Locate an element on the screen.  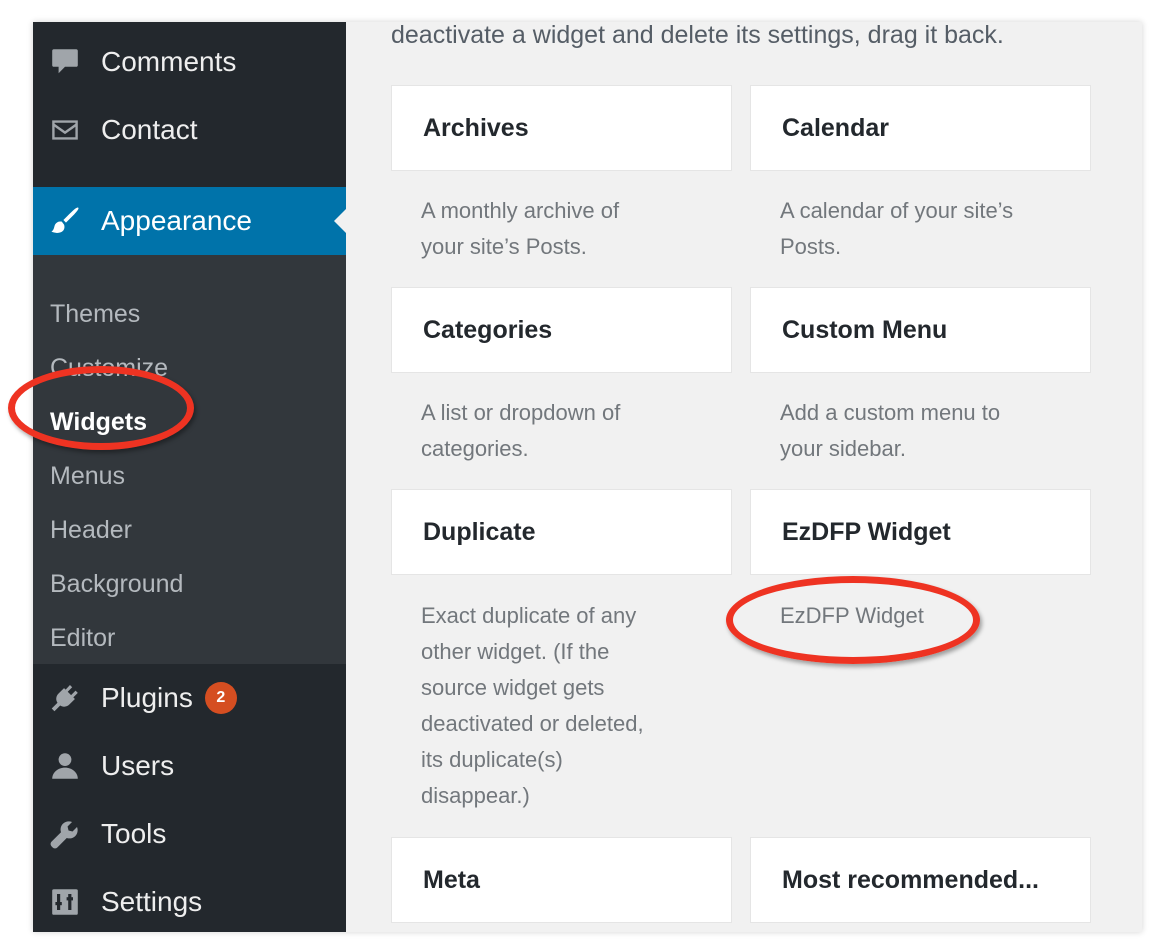
widget-description-line: EzDFP Widget is located at coordinates (852, 615).